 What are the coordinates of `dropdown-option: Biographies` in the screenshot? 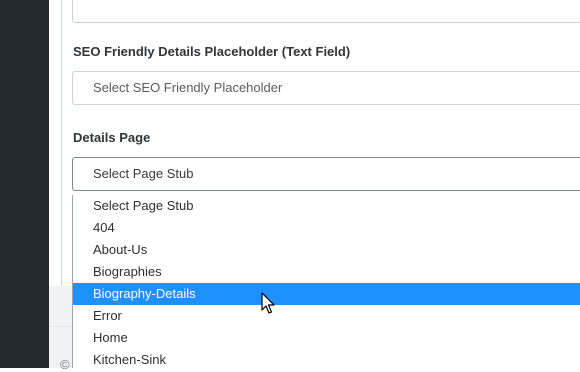 It's located at (326, 272).